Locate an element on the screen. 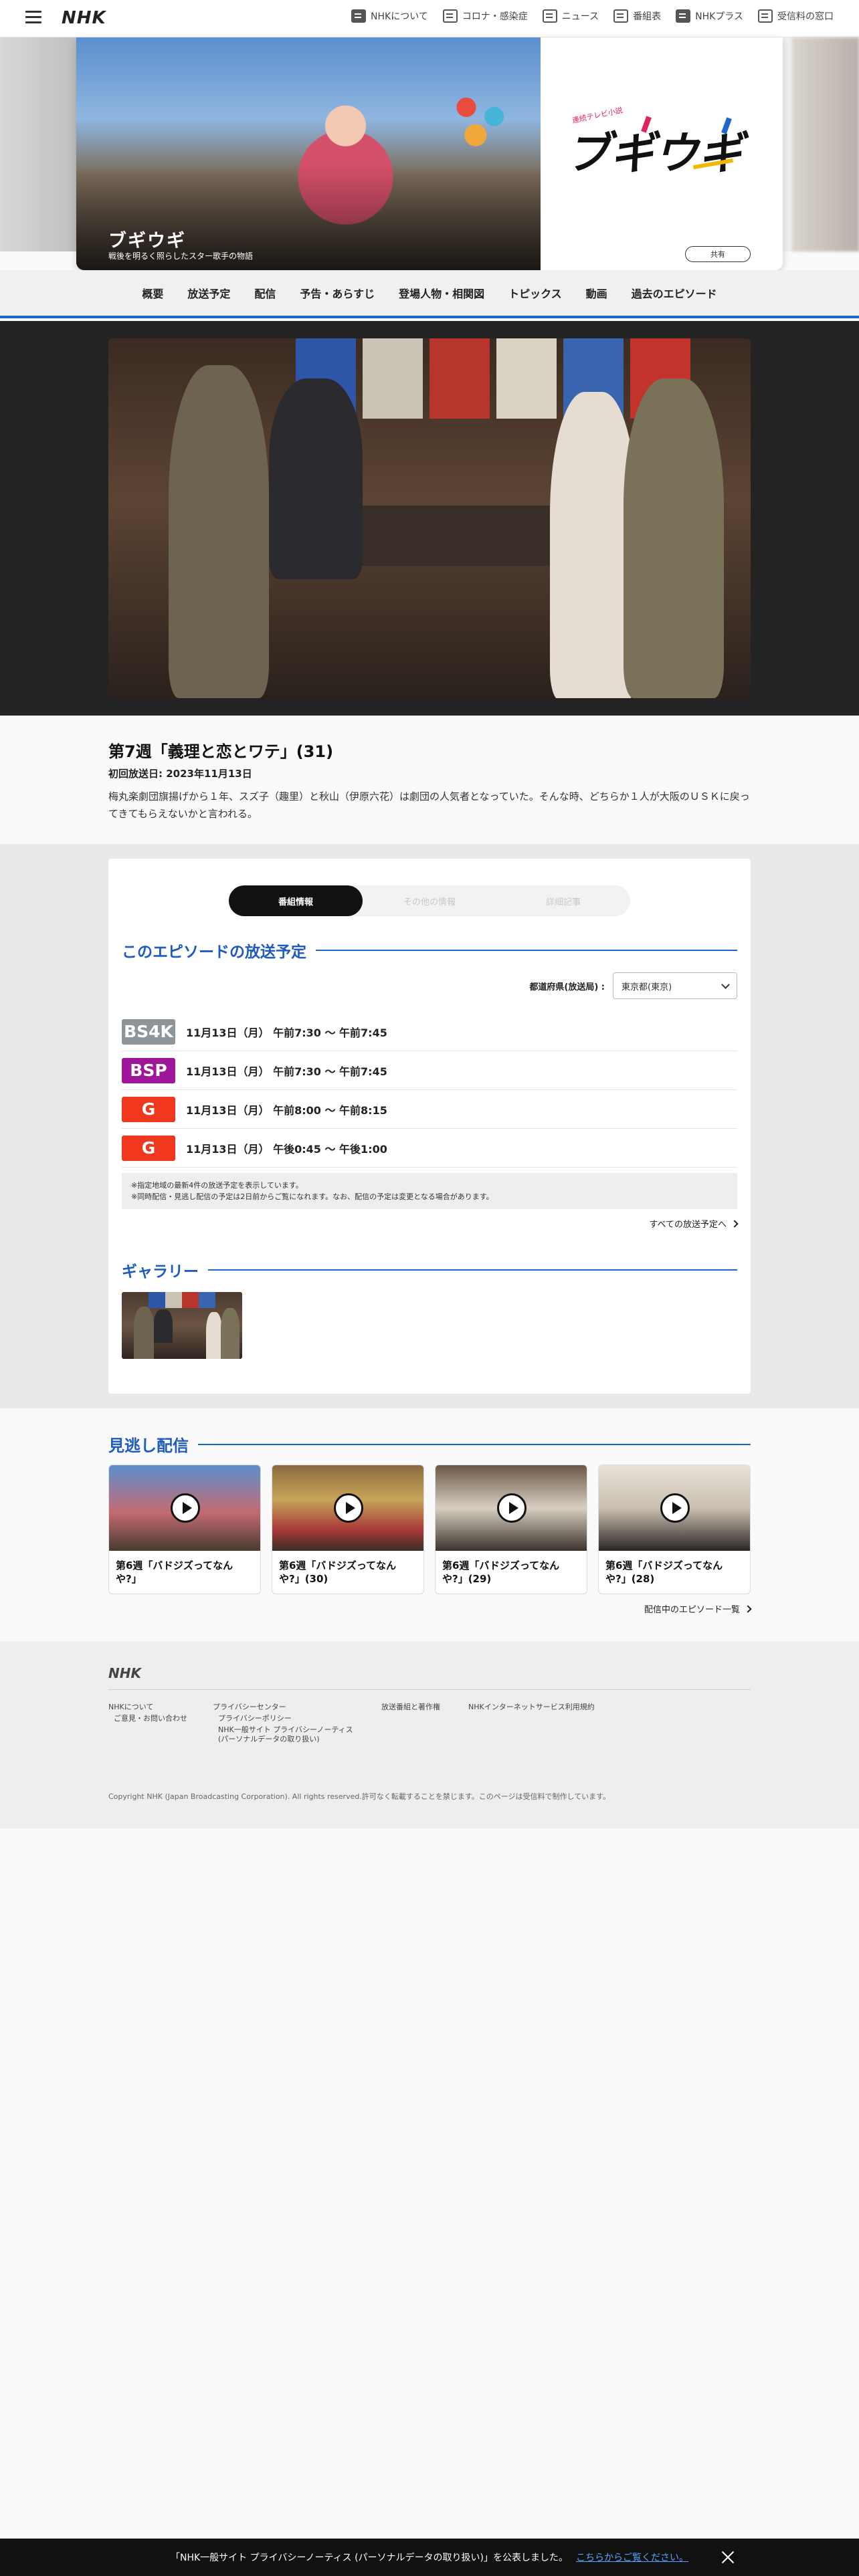  schedule-time: 11月13日（月） 午後0:45 〜 午後1:00 is located at coordinates (286, 1149).